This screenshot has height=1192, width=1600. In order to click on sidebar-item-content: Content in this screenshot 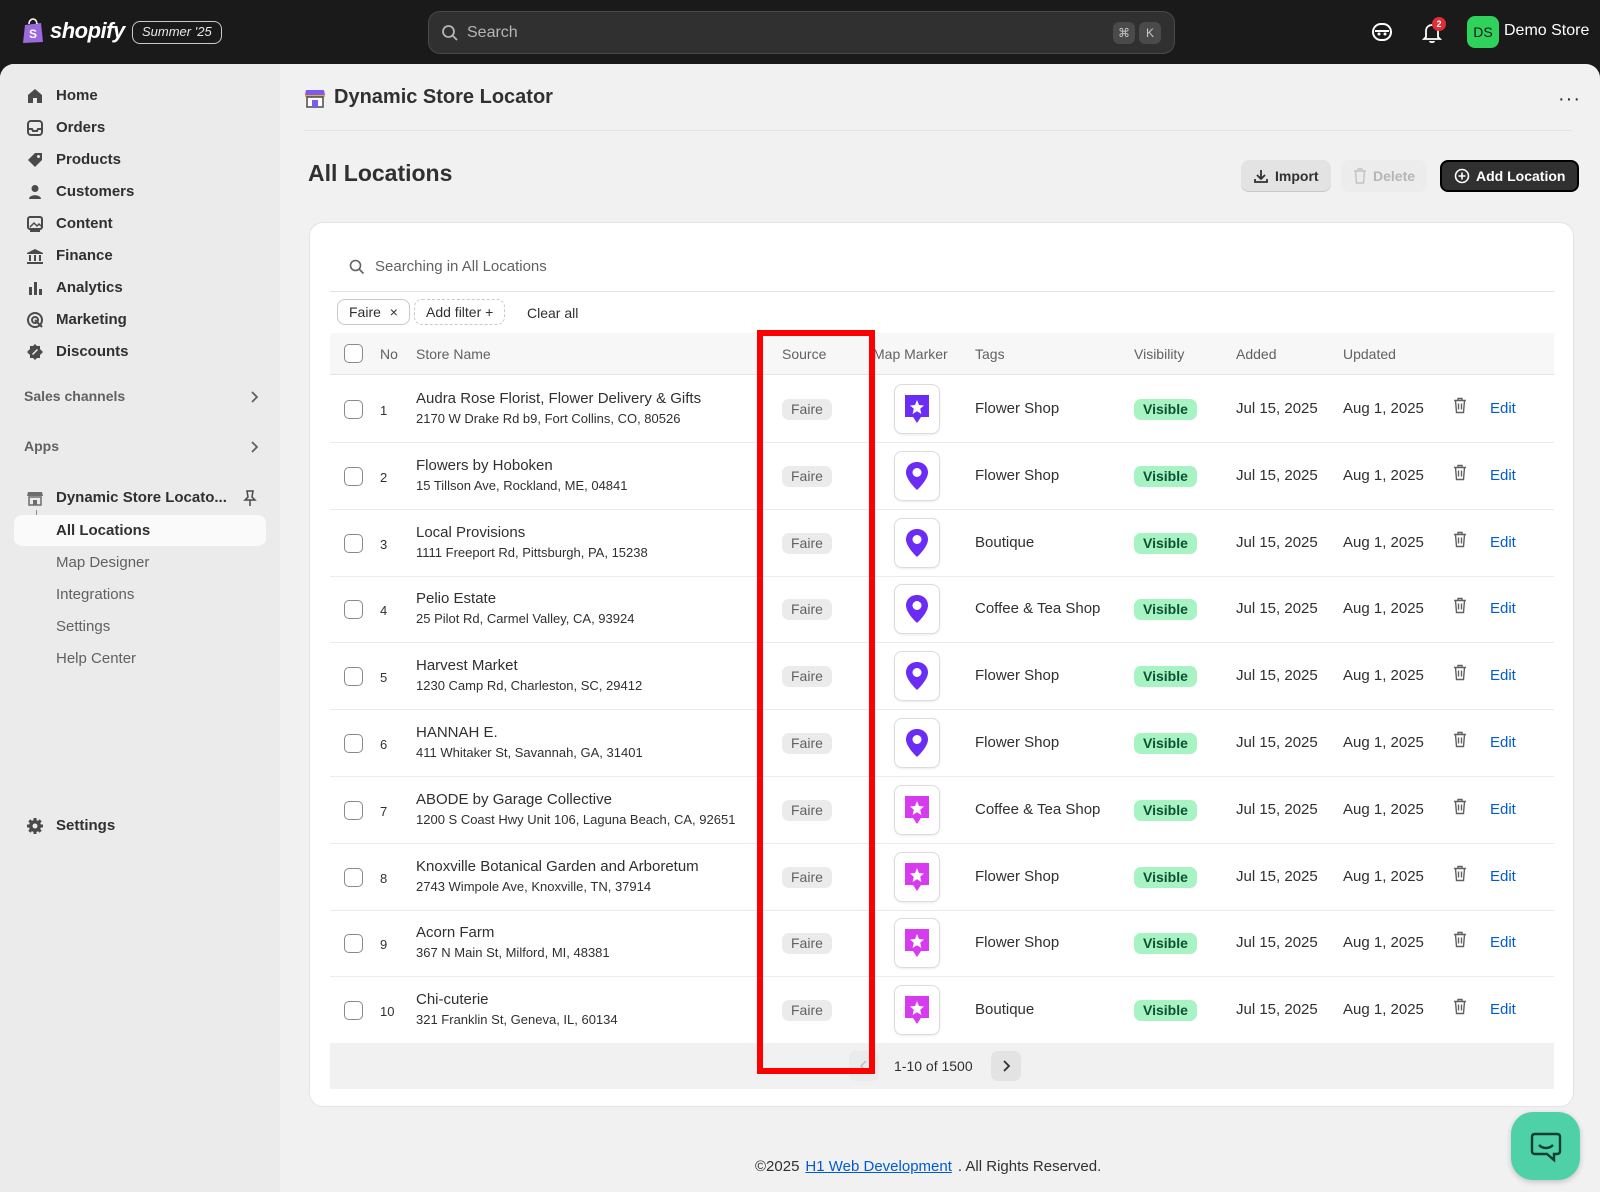, I will do `click(63, 223)`.